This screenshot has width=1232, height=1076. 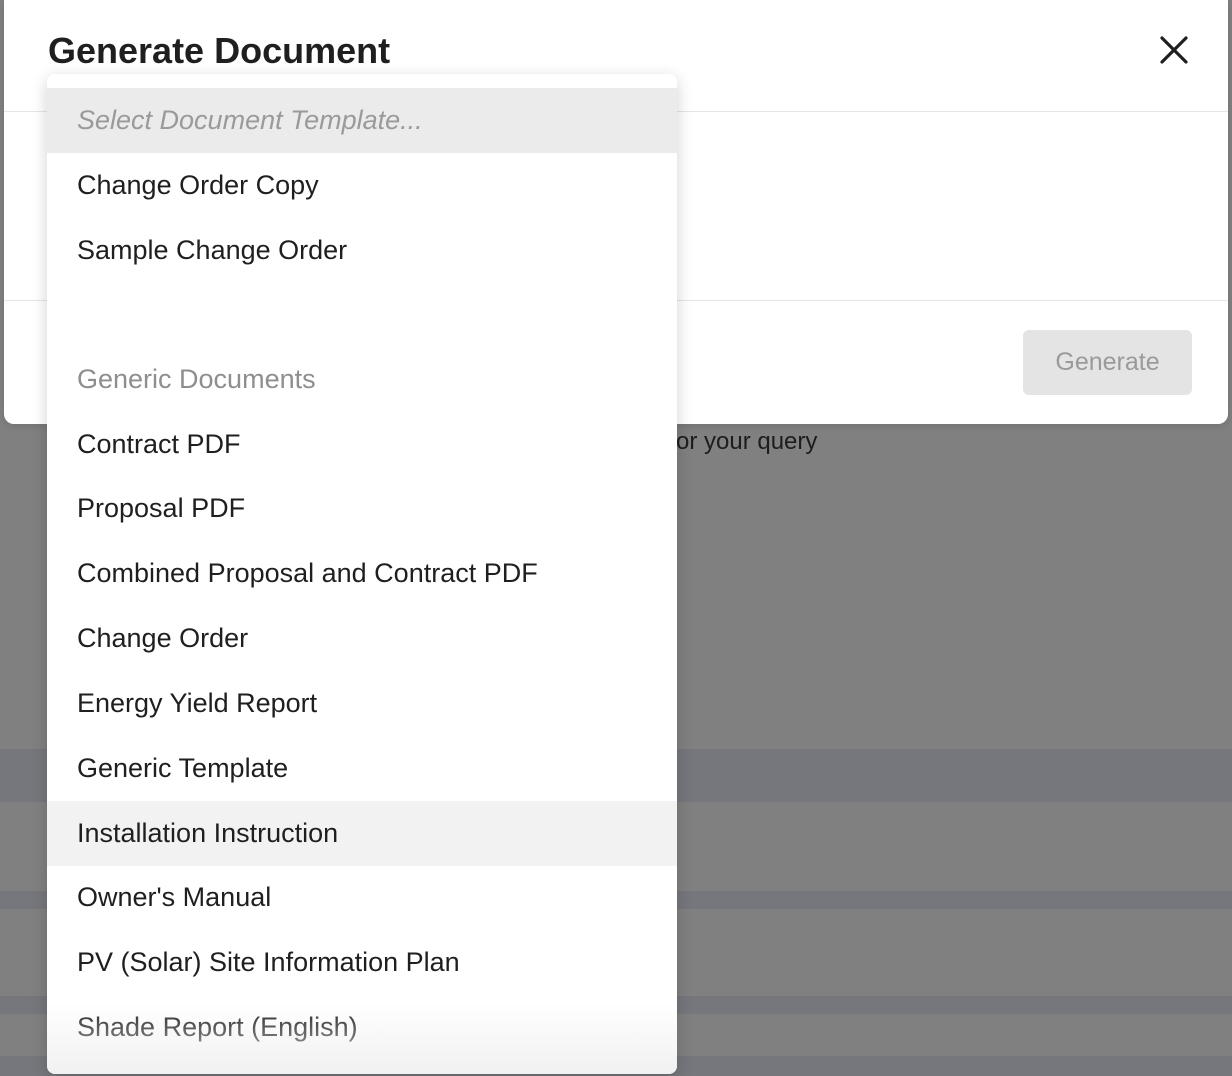 What do you see at coordinates (362, 833) in the screenshot?
I see `dropdown-option-highlighted: Installation Instruction` at bounding box center [362, 833].